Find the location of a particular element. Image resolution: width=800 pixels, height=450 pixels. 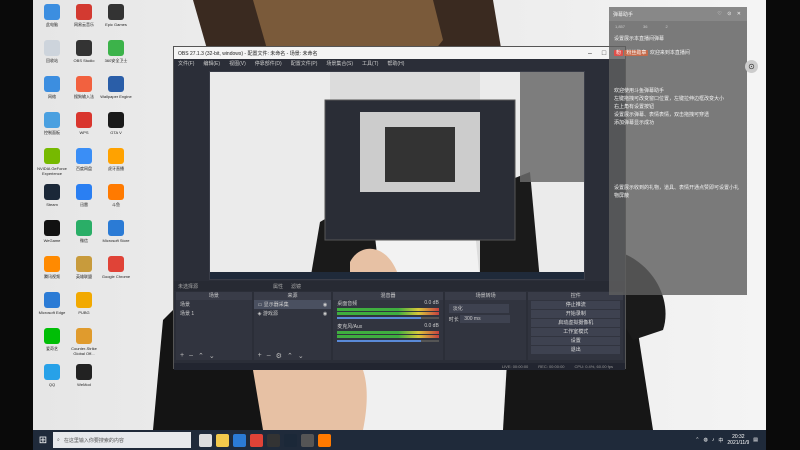

menu-edit: 编辑(E) is located at coordinates (211, 63).